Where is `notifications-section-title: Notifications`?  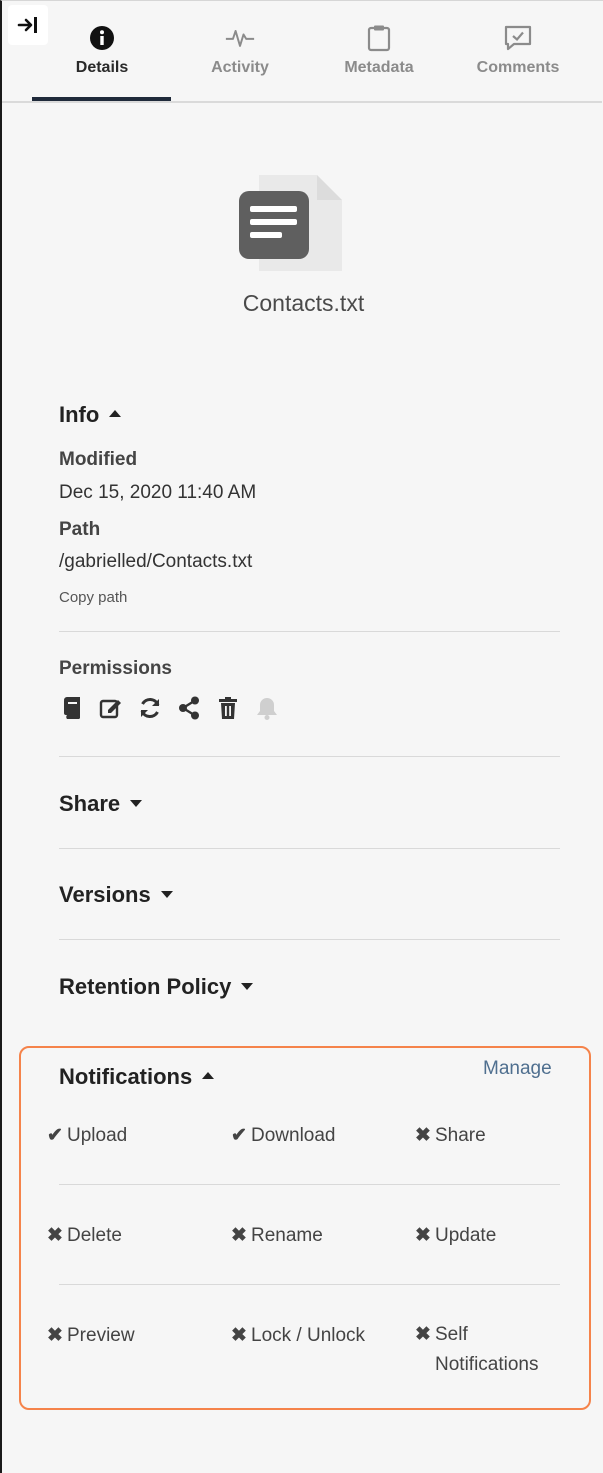
notifications-section-title: Notifications is located at coordinates (126, 1076).